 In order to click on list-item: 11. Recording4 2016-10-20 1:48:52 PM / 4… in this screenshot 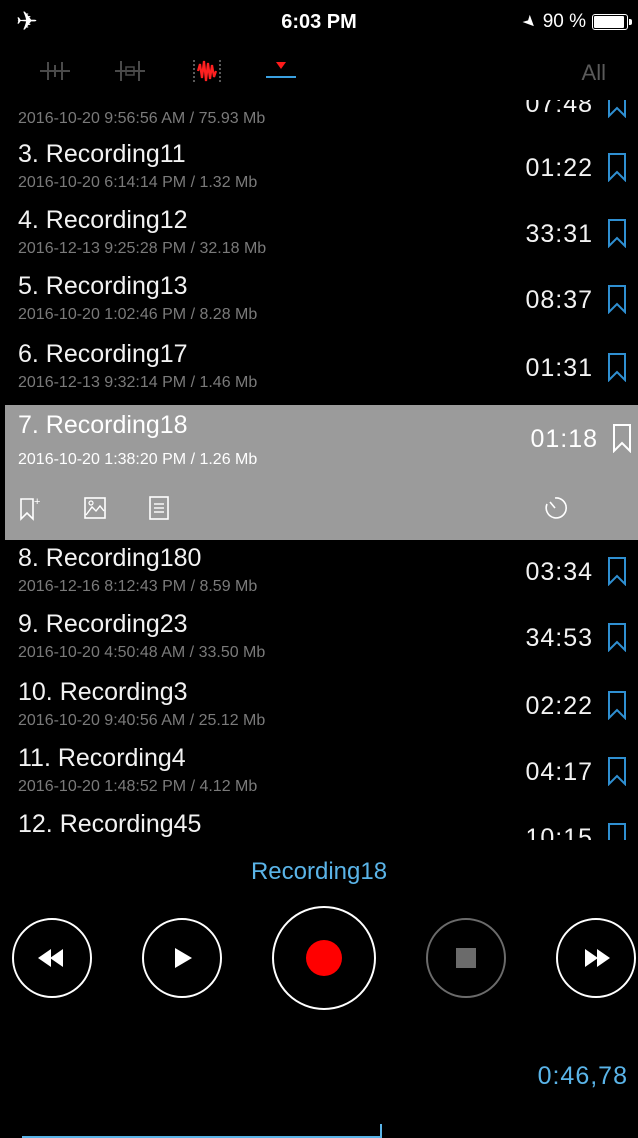, I will do `click(319, 773)`.